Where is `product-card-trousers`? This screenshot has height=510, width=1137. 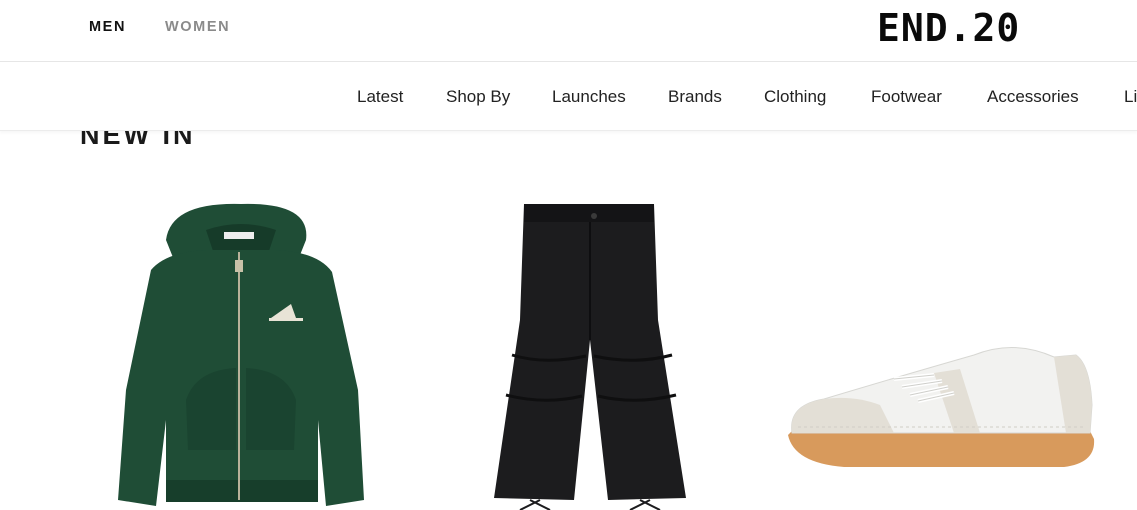
product-card-trousers is located at coordinates (590, 355).